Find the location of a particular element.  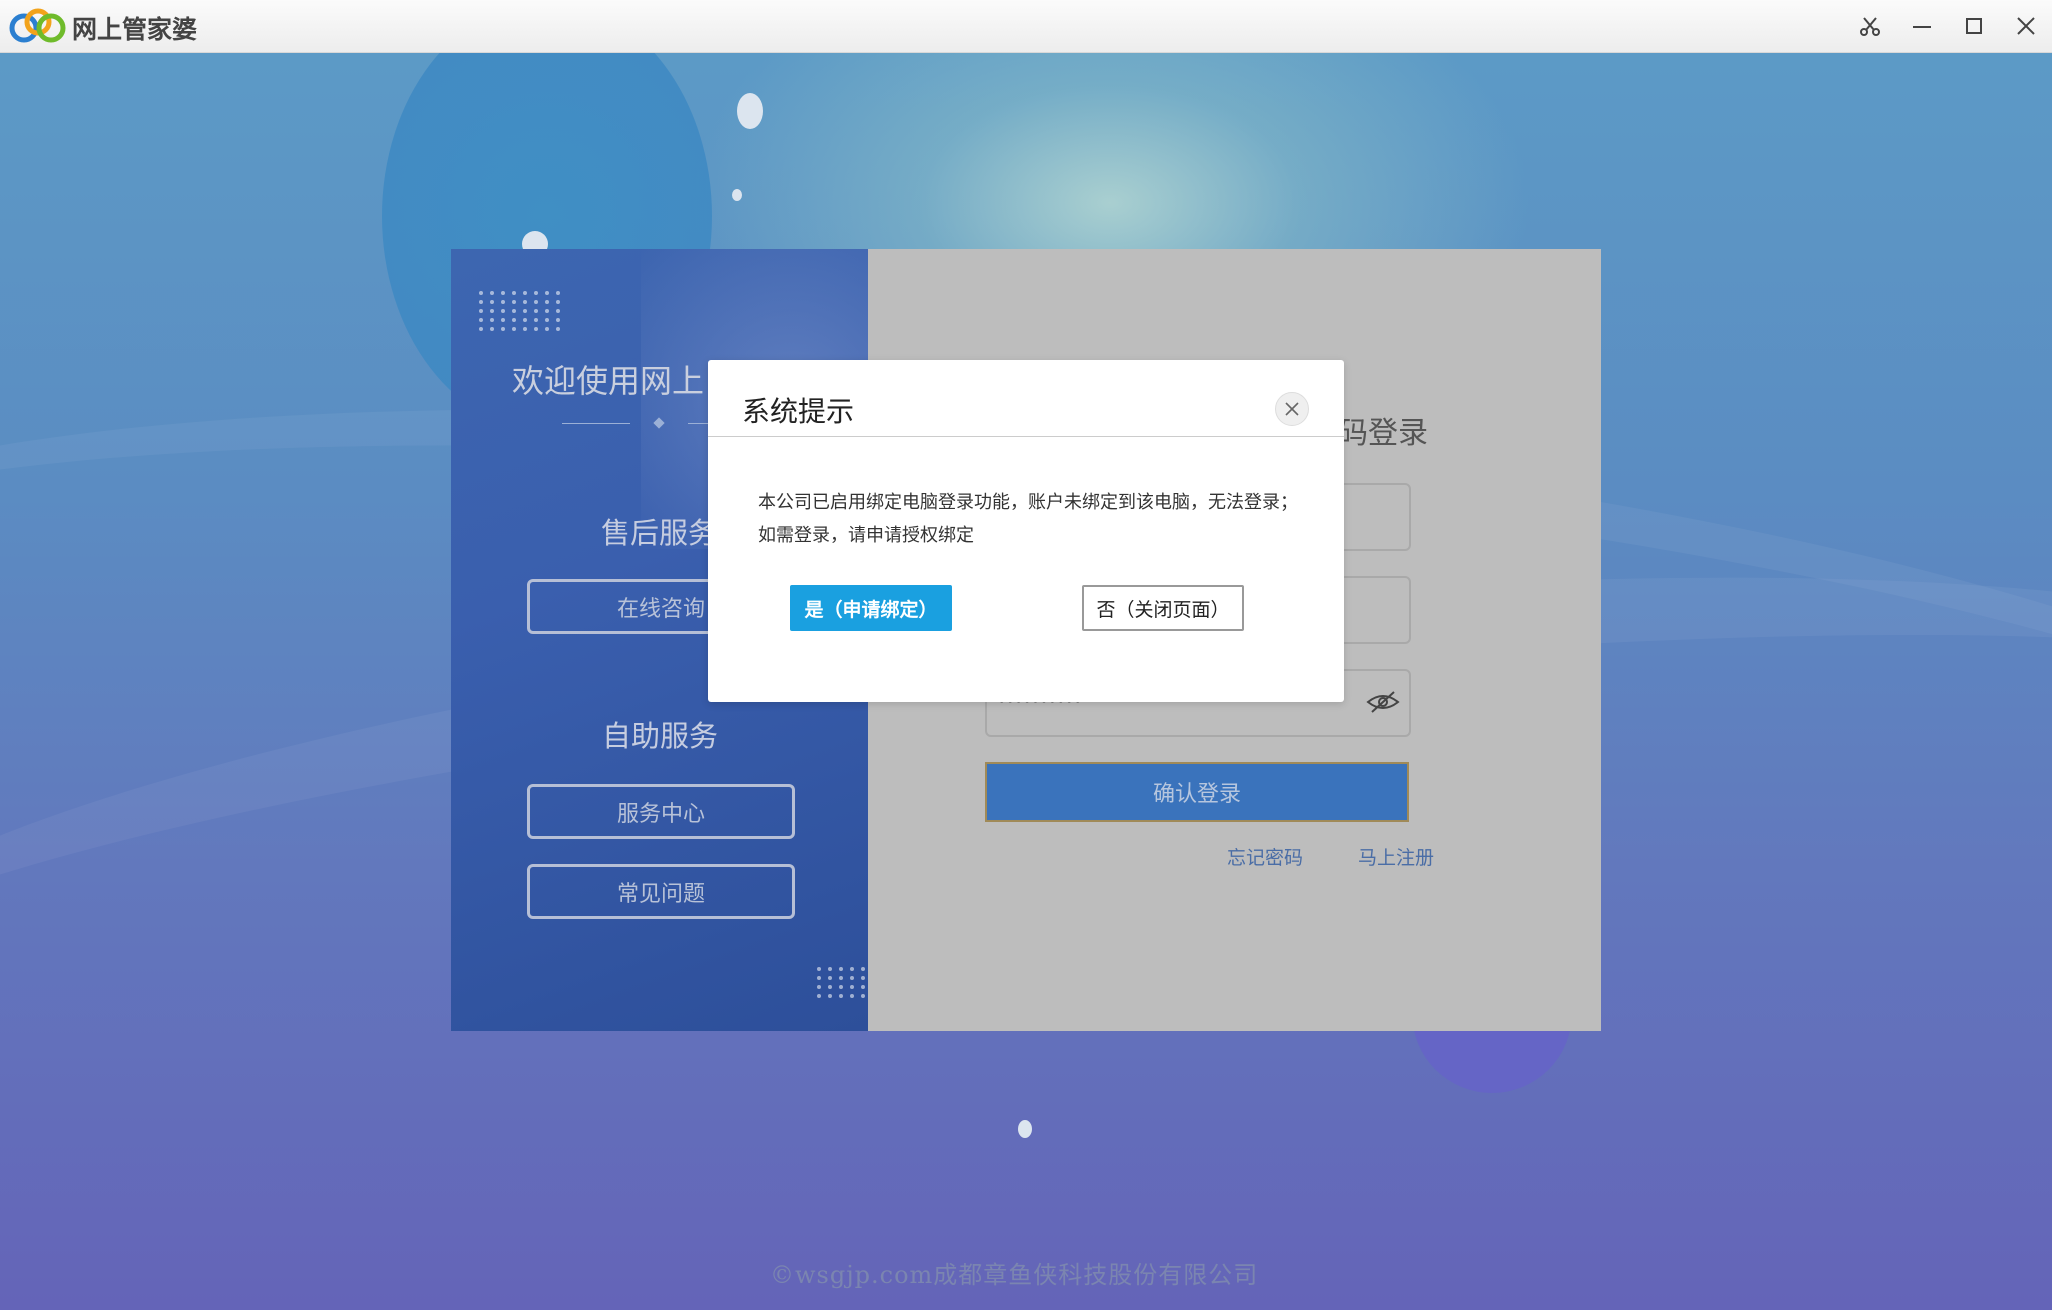

dialog-divider is located at coordinates (1026, 436).